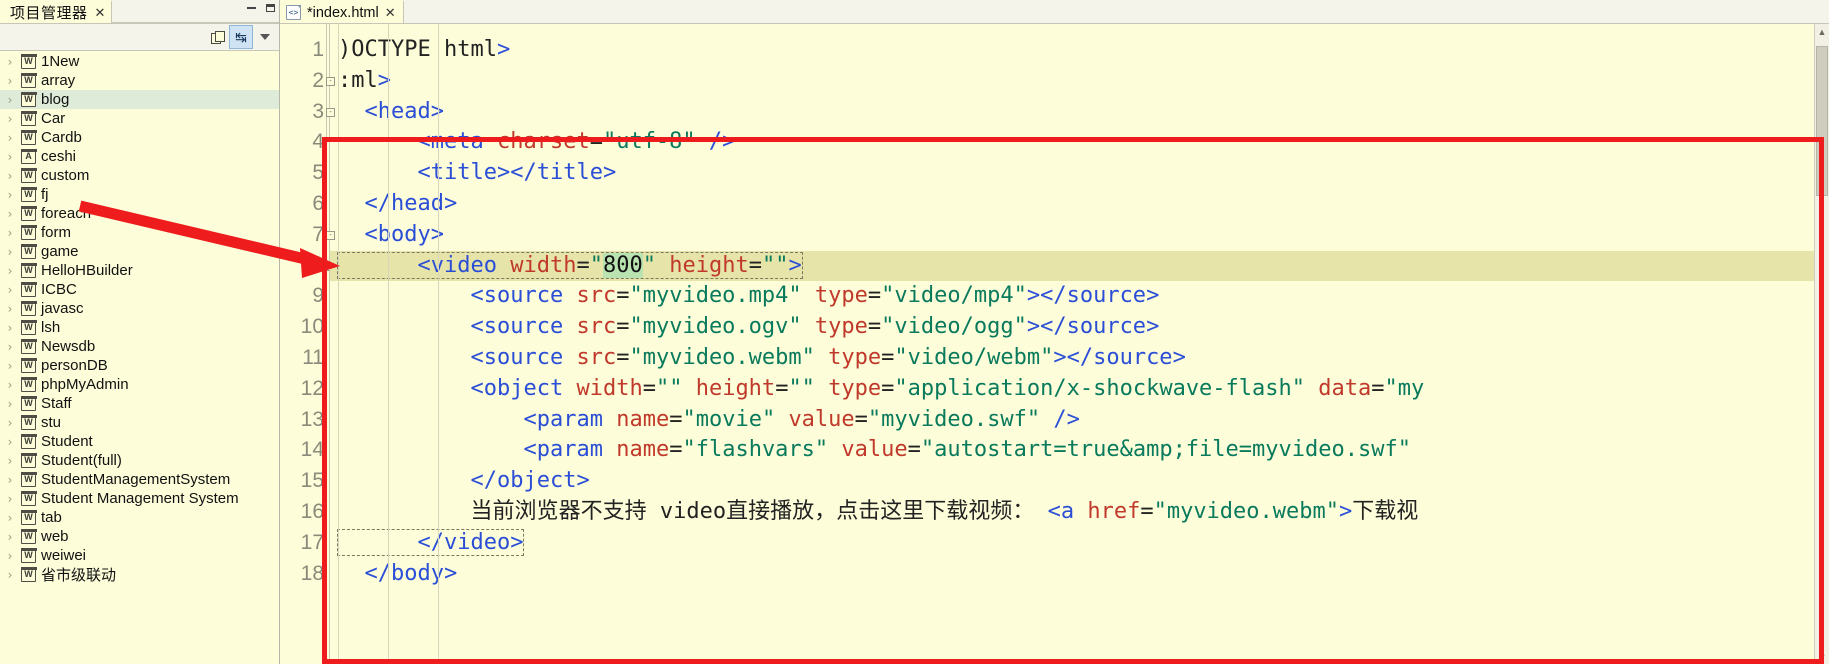 The width and height of the screenshot is (1829, 664). Describe the element at coordinates (139, 460) in the screenshot. I see `tree-item: › W Student(full)` at that location.